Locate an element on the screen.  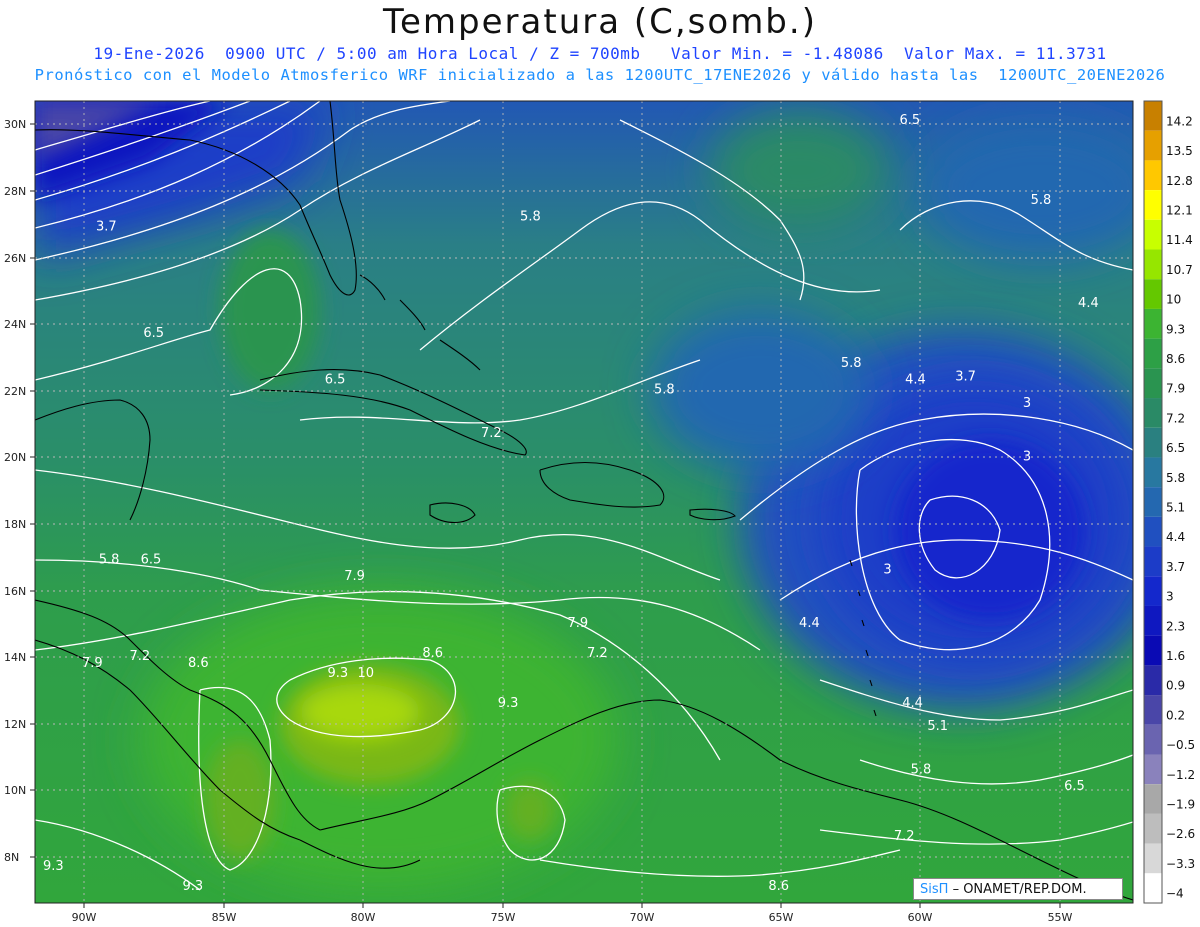
lat-tick-label: 14N is located at coordinates (15, 657).